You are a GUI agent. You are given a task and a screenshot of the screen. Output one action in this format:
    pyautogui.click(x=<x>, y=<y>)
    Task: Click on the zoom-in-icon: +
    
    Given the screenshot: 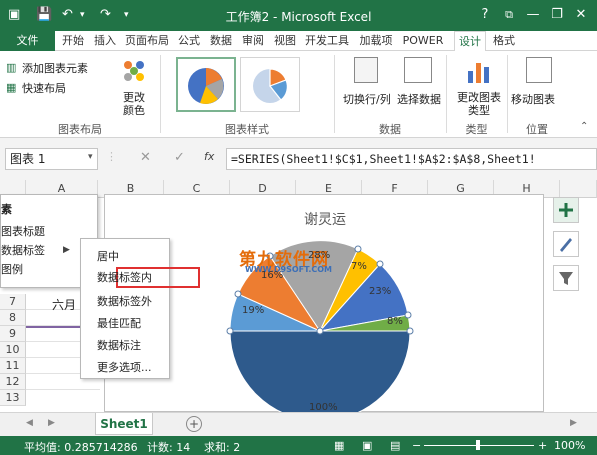 What is the action you would take?
    pyautogui.click(x=542, y=445)
    